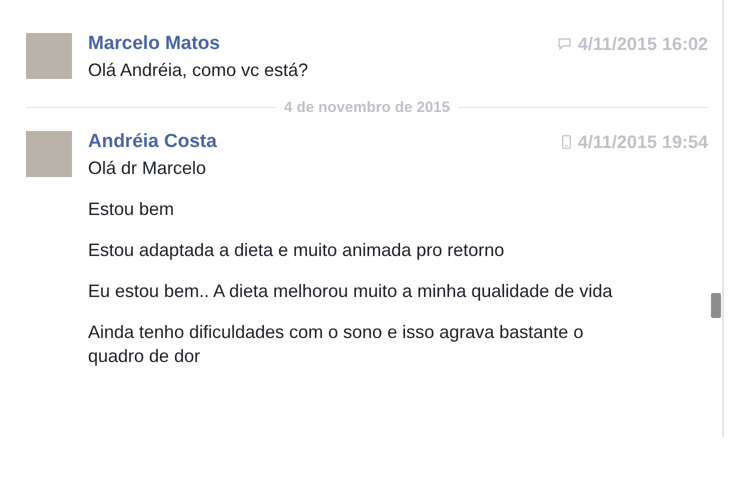  What do you see at coordinates (132, 209) in the screenshot?
I see `message-text: Estou bem` at bounding box center [132, 209].